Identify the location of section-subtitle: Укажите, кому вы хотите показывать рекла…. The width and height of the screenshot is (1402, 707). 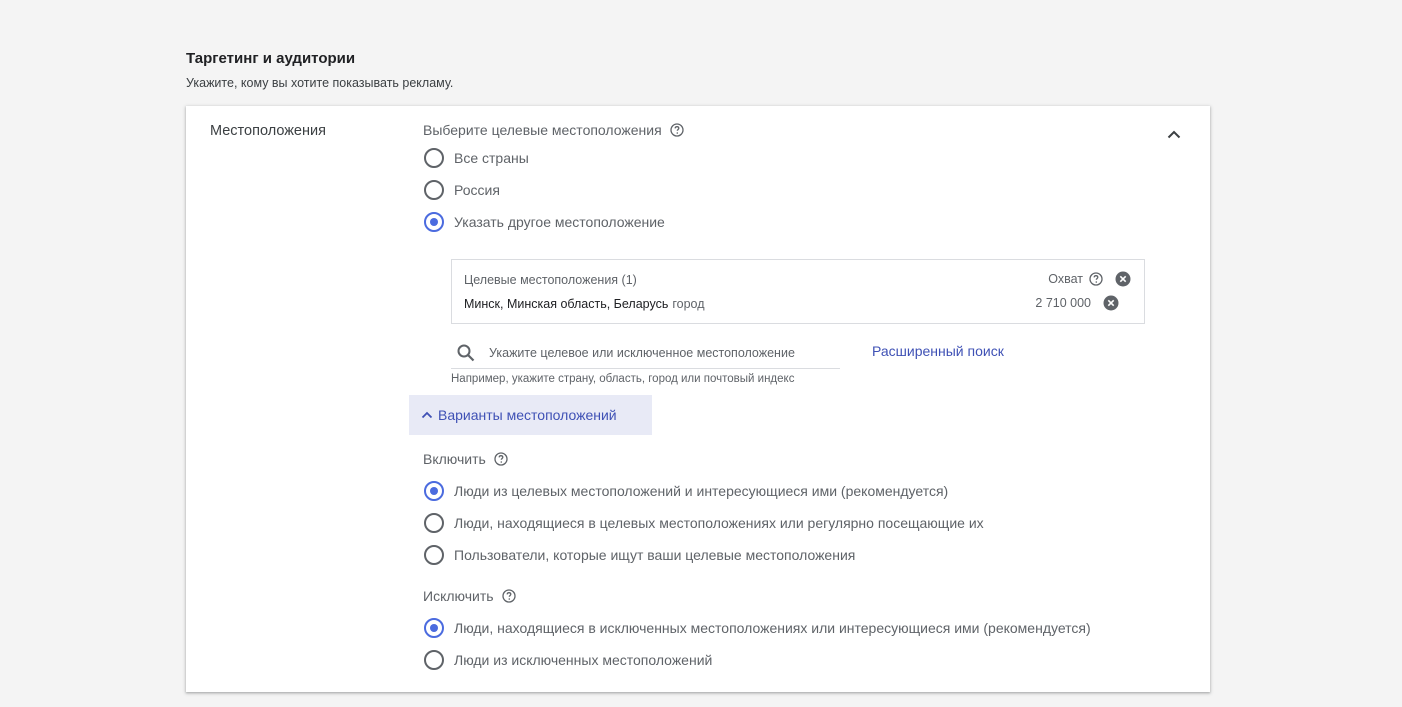
(320, 83).